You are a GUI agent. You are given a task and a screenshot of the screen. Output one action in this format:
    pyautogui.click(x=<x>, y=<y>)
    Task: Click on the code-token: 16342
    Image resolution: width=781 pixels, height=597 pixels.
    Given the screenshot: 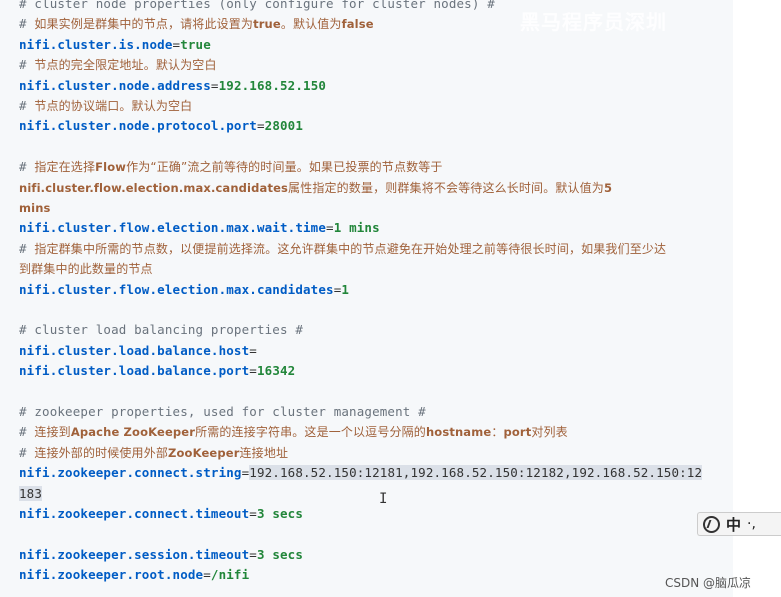 What is the action you would take?
    pyautogui.click(x=276, y=371)
    